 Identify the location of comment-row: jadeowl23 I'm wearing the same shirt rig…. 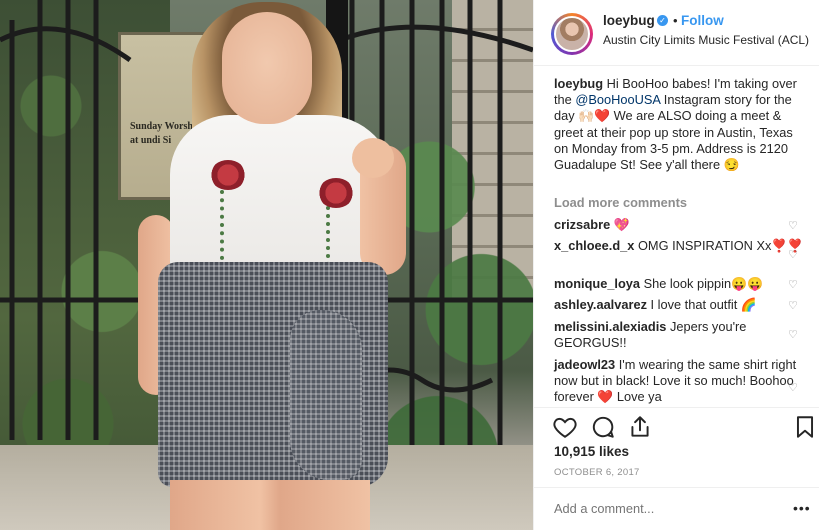
(679, 381).